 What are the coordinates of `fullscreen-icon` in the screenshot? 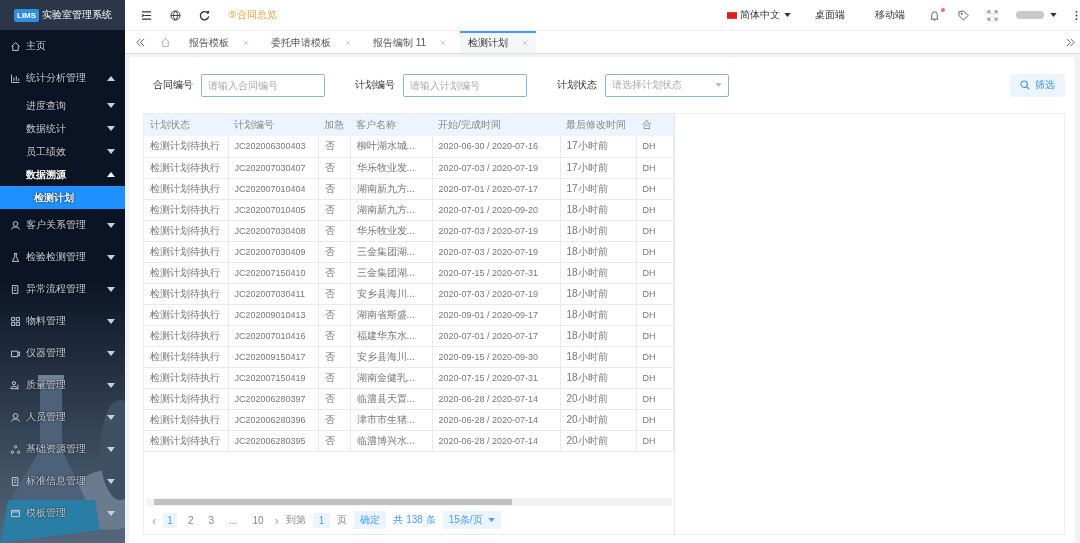 It's located at (992, 15).